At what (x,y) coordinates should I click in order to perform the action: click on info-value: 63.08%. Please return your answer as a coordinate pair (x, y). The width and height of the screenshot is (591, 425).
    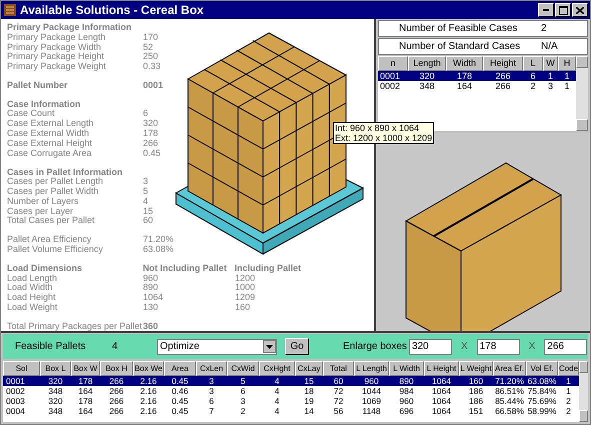
    Looking at the image, I should click on (158, 249).